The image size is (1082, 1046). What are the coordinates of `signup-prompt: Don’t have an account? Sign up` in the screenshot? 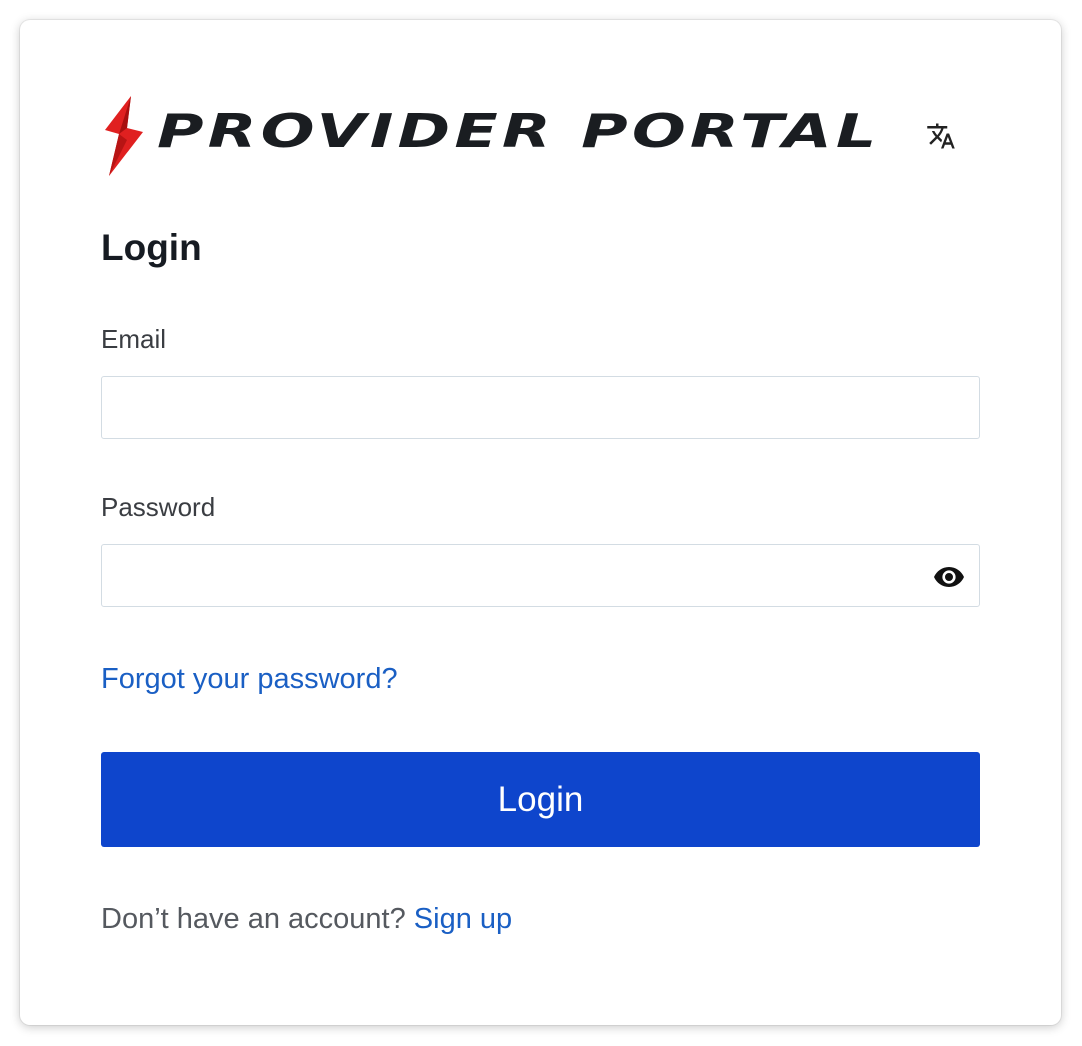 It's located at (306, 919).